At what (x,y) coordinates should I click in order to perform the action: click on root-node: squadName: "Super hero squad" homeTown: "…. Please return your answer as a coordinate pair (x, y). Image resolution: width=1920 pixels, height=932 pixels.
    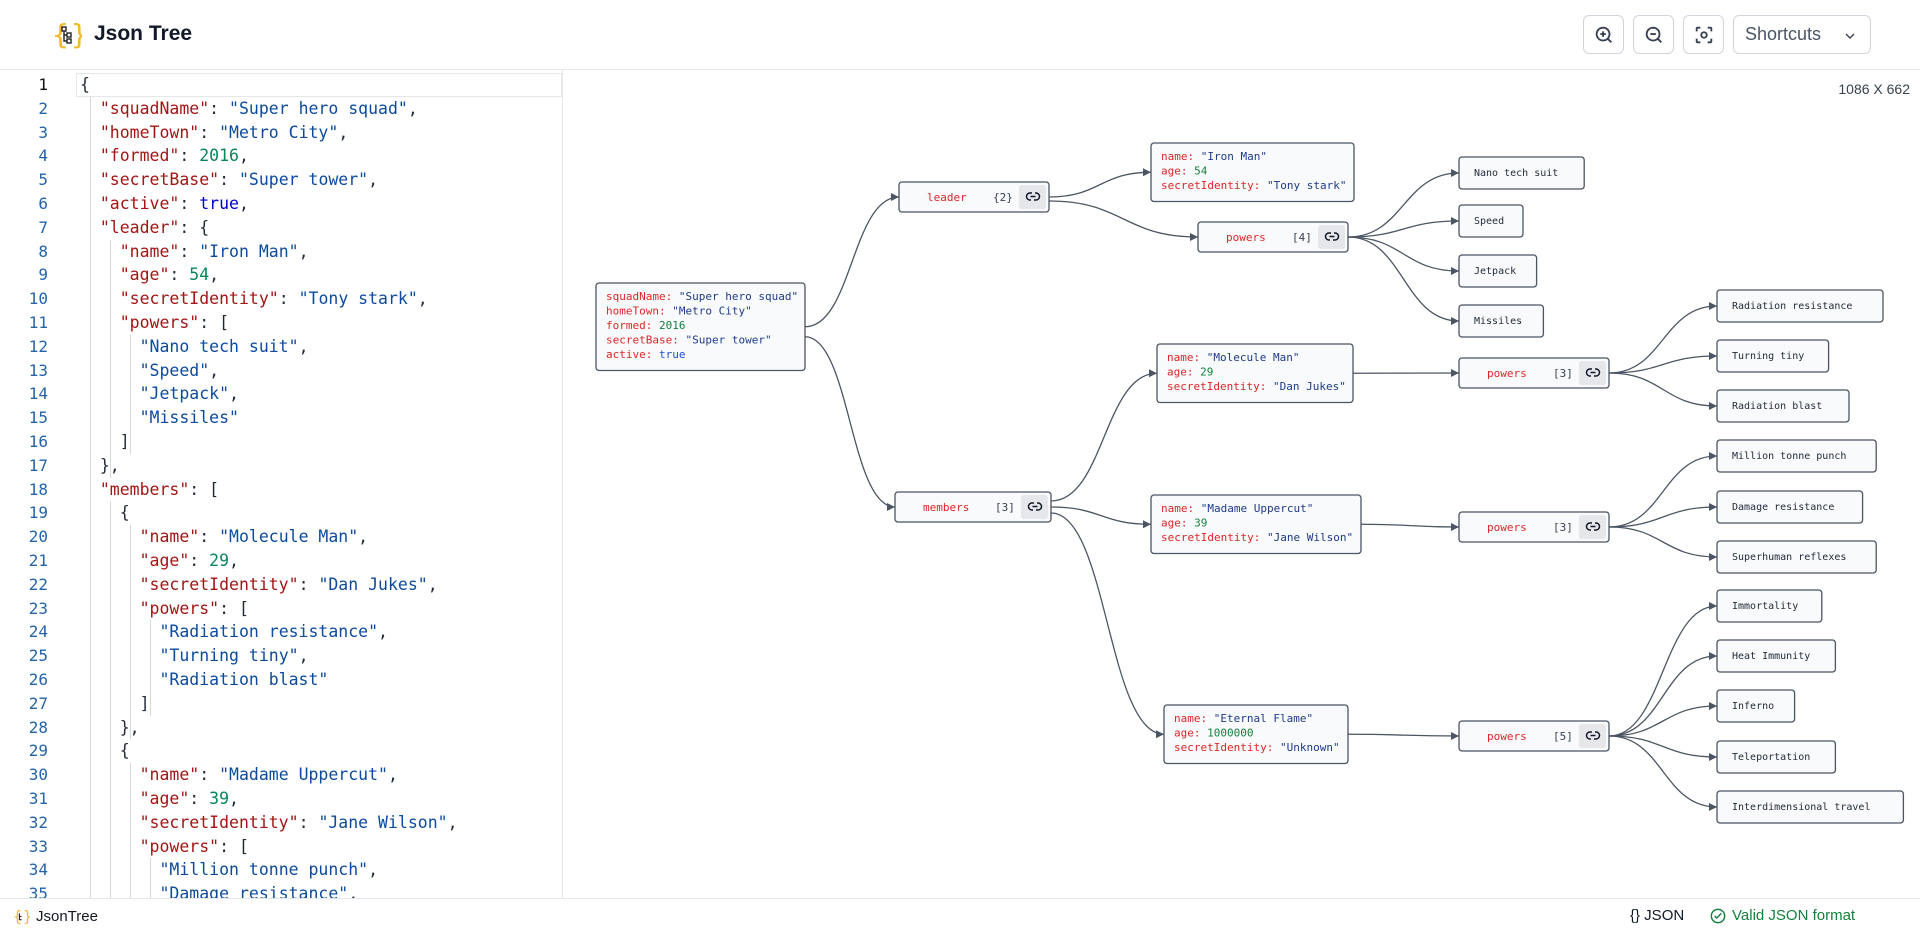
    Looking at the image, I should click on (700, 327).